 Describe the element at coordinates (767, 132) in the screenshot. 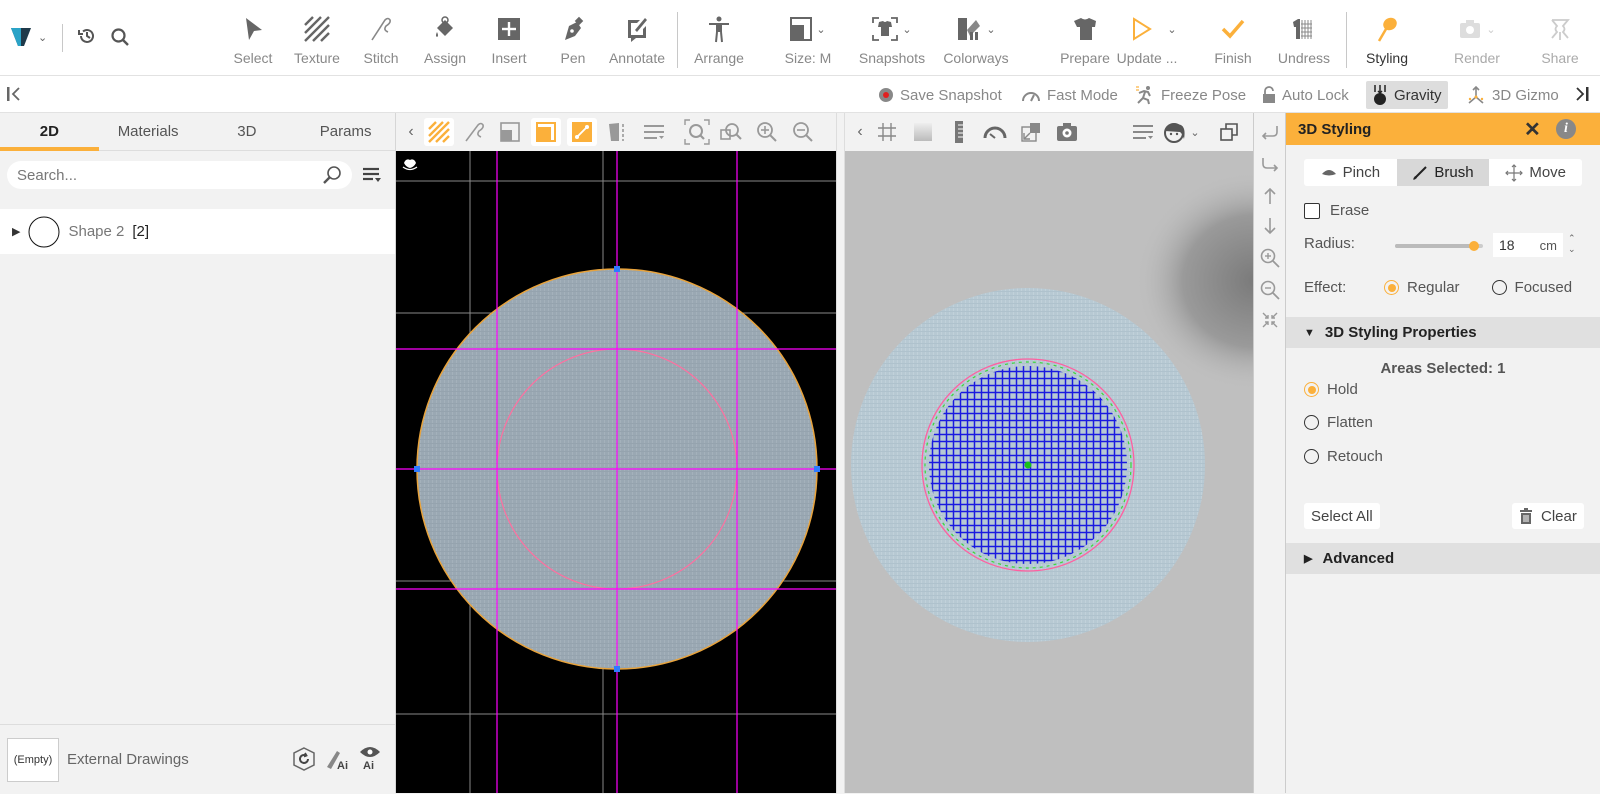

I see `2d-zoom-in-button` at that location.